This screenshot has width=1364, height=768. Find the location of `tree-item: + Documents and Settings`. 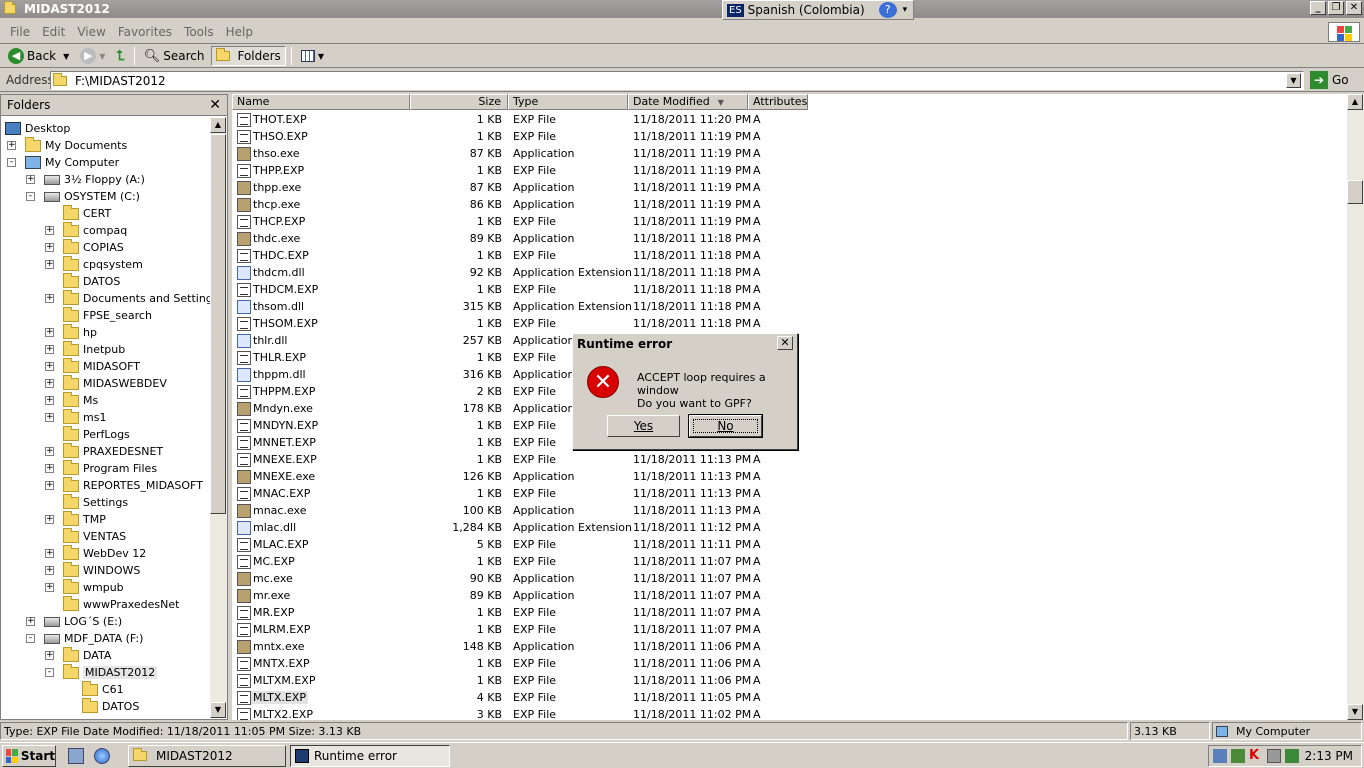

tree-item: + Documents and Settings is located at coordinates (127, 298).